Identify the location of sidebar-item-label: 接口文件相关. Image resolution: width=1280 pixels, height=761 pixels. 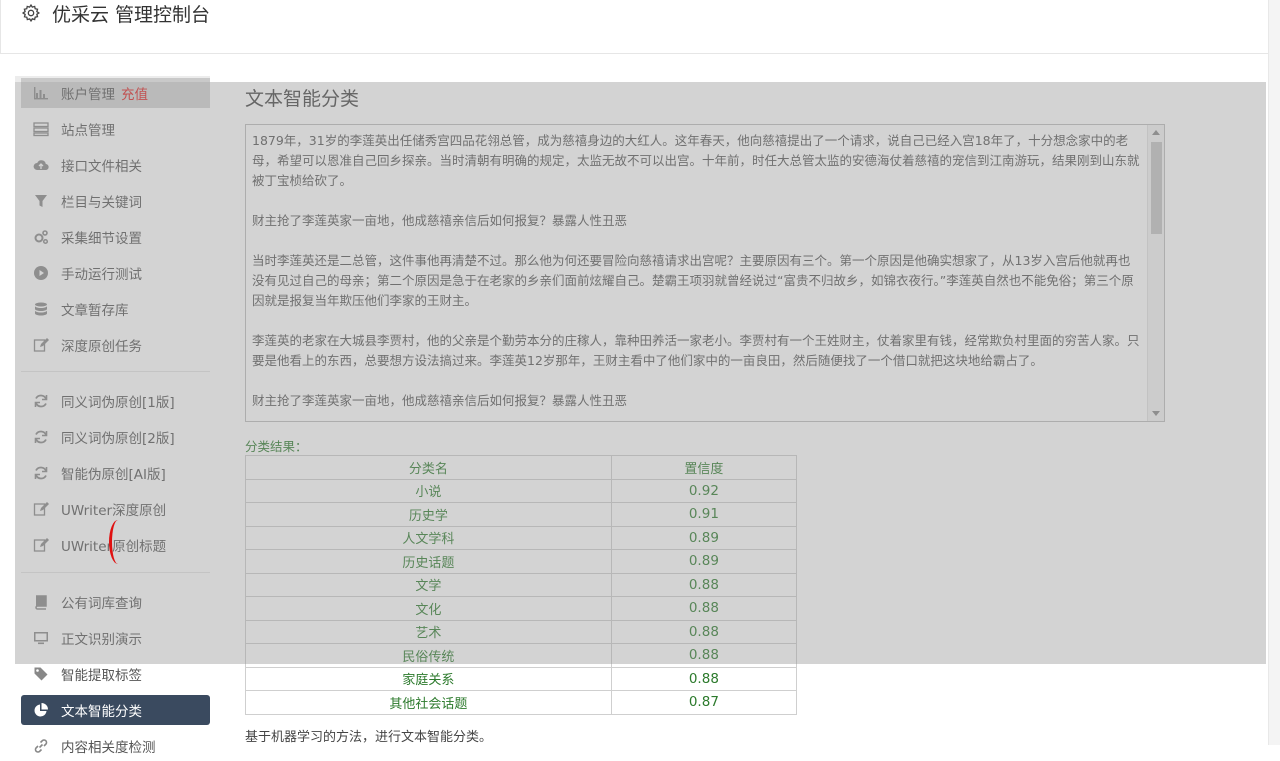
(101, 167).